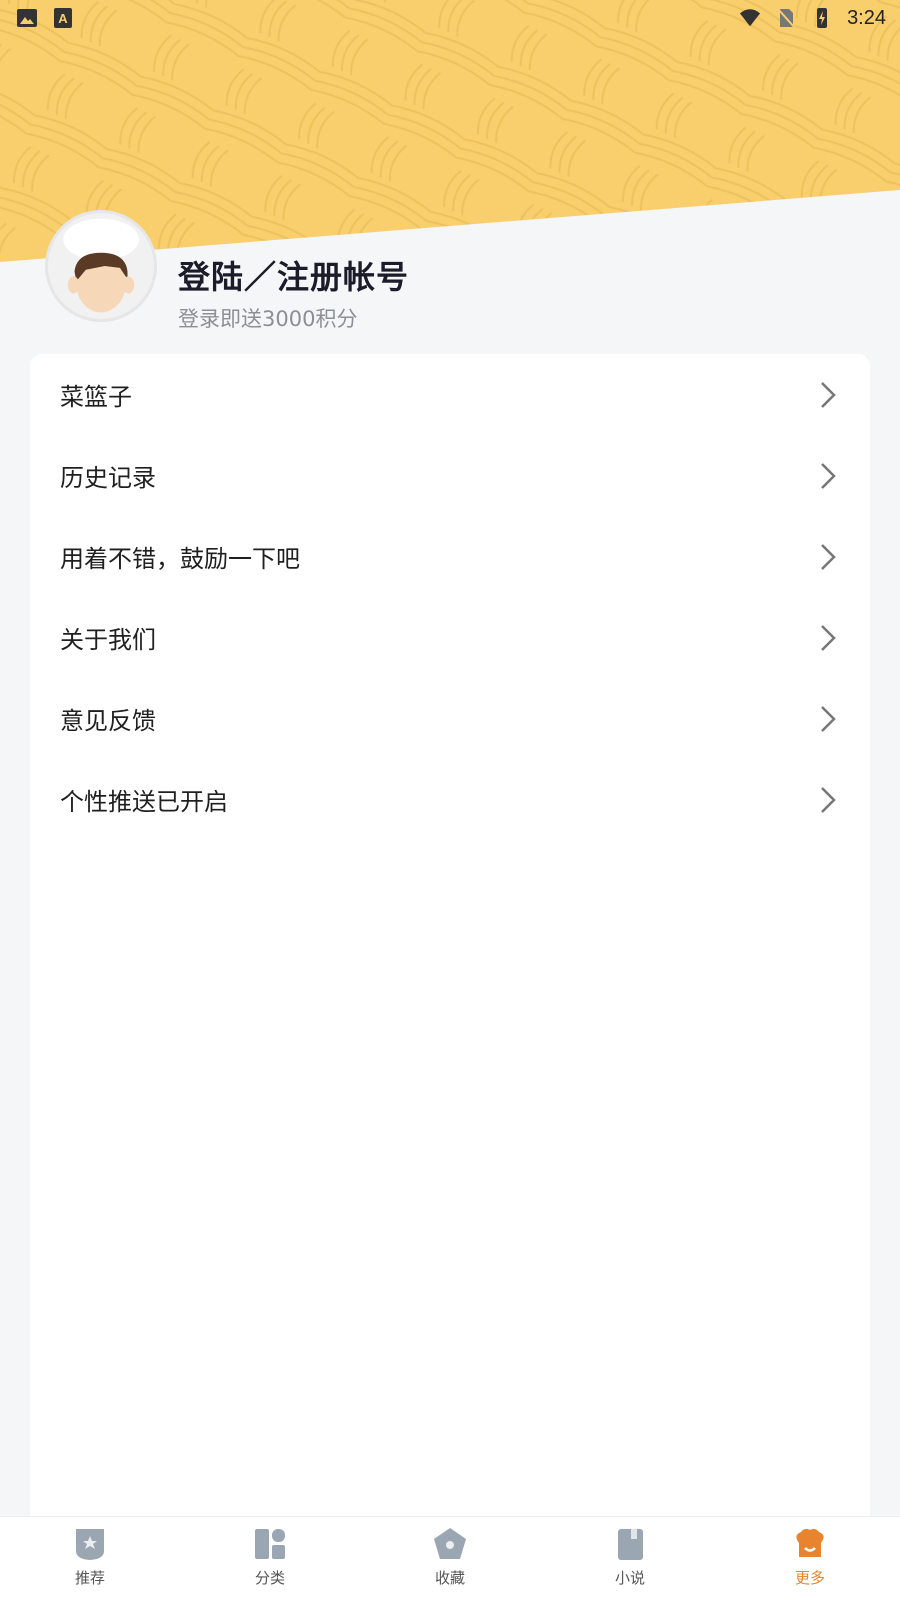 This screenshot has width=900, height=1600. I want to click on nav-label: 分类, so click(269, 1578).